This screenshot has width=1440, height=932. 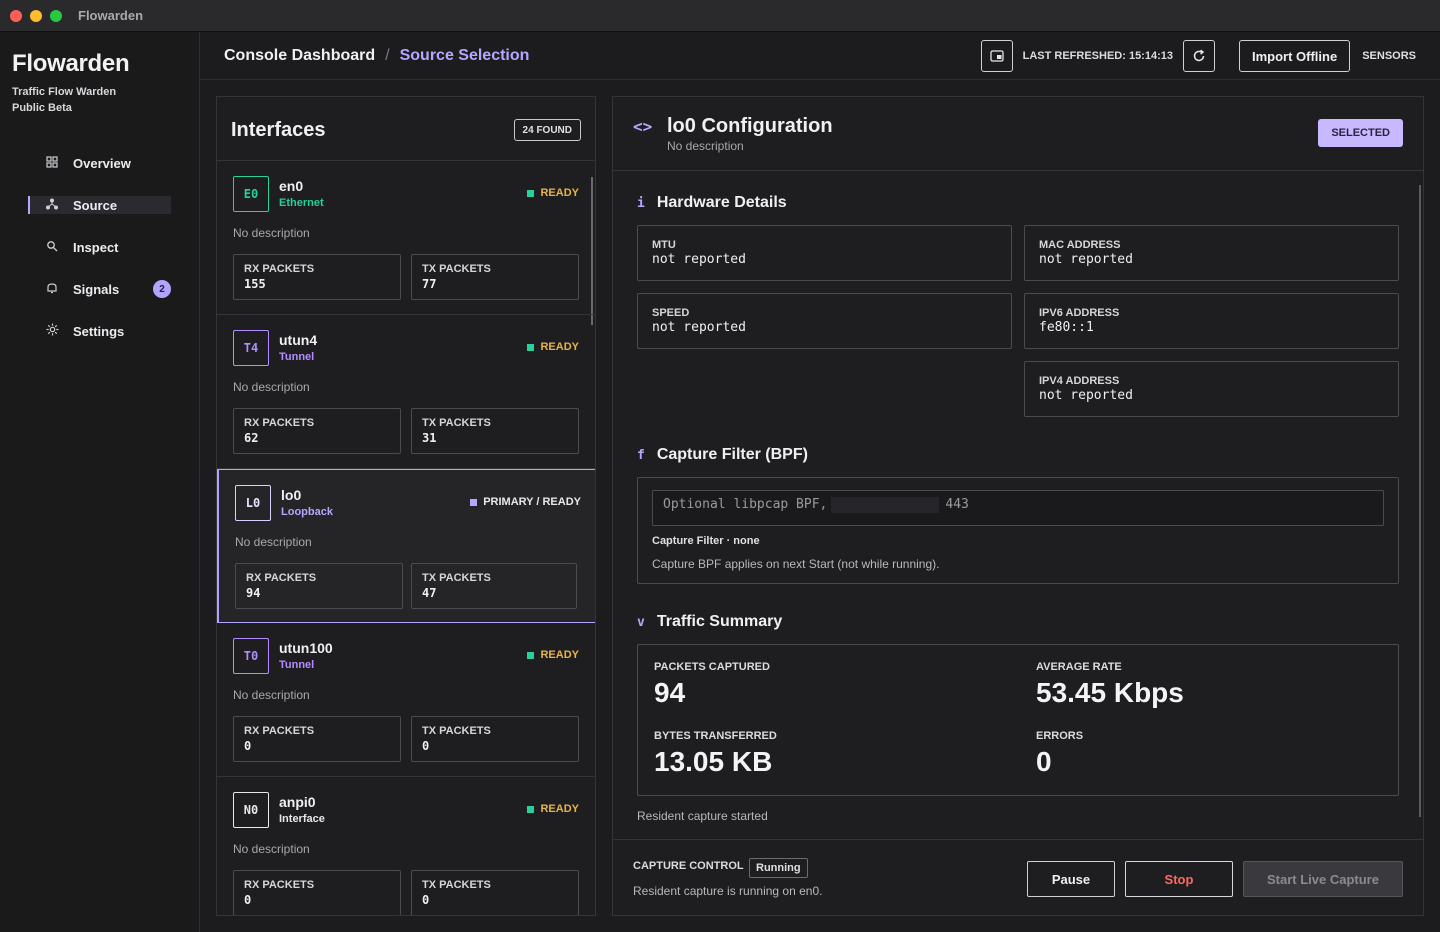 What do you see at coordinates (99, 163) in the screenshot?
I see `sidebar-item-overview: Overview` at bounding box center [99, 163].